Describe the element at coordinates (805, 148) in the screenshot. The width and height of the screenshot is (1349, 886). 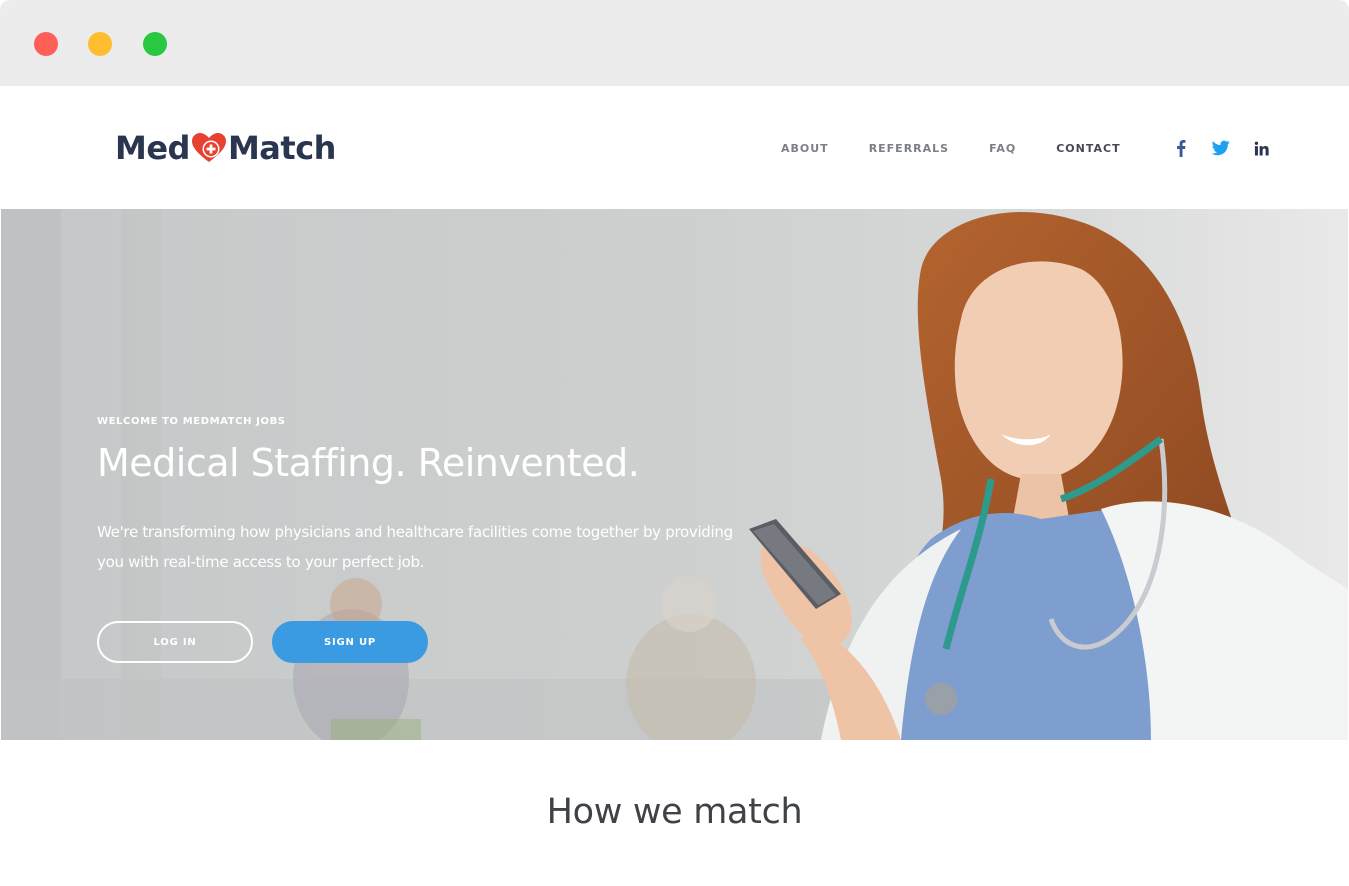
I see `nav-about: ABOUT` at that location.